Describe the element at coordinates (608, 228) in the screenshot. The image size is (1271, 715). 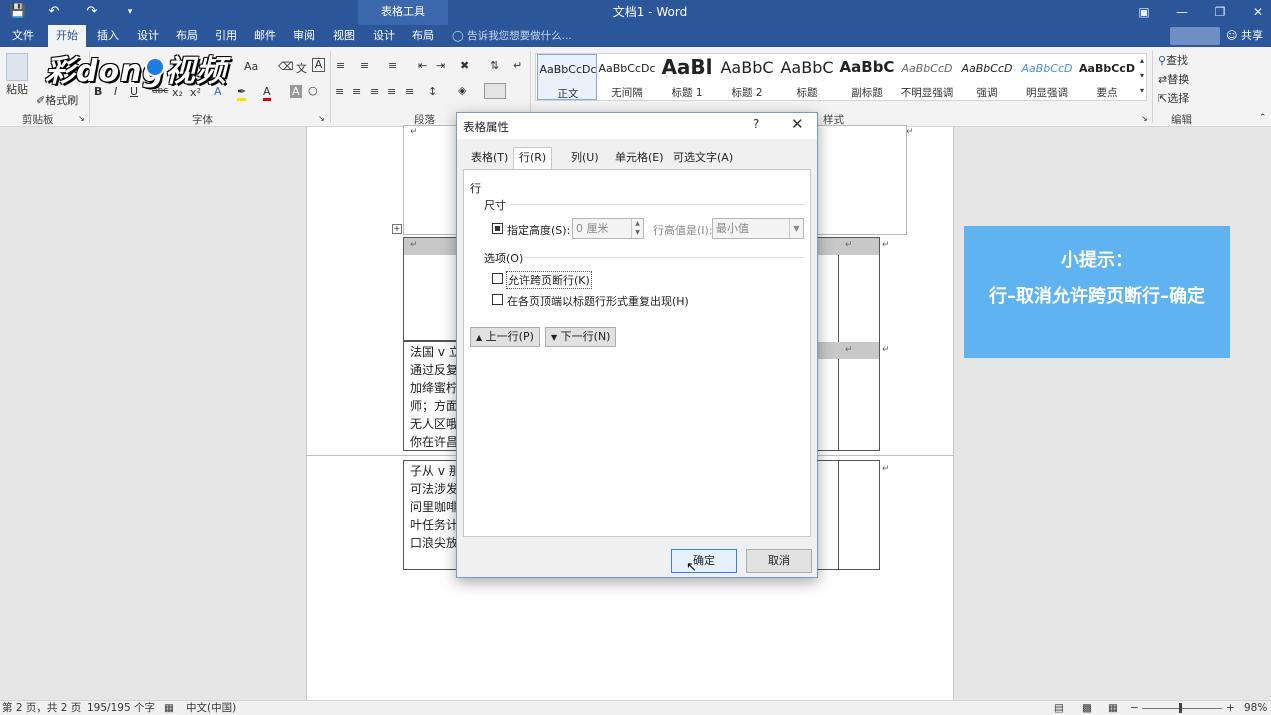
I see `row-height-spinner: 0 厘米 ▲ ▼` at that location.